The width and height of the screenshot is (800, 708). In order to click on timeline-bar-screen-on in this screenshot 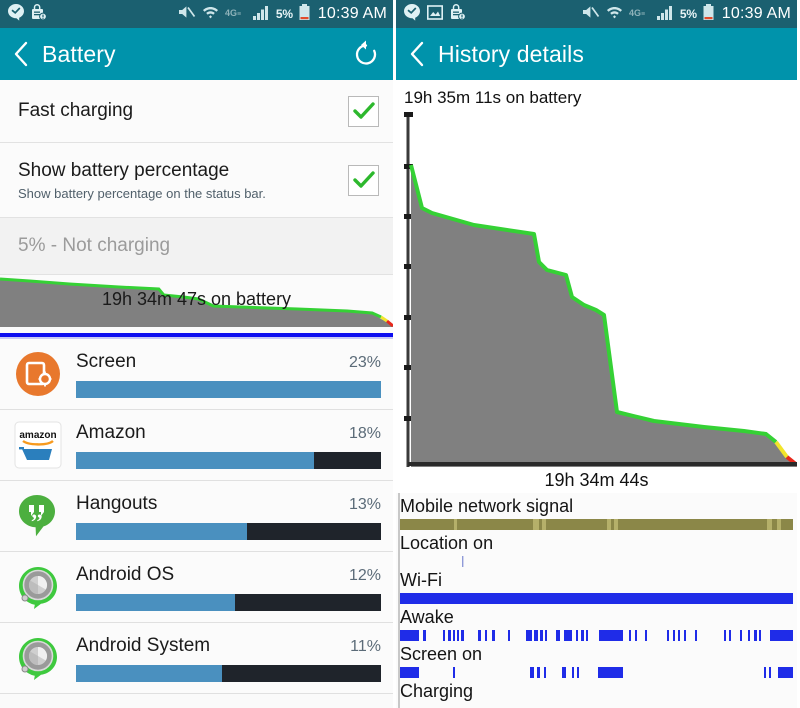, I will do `click(596, 672)`.